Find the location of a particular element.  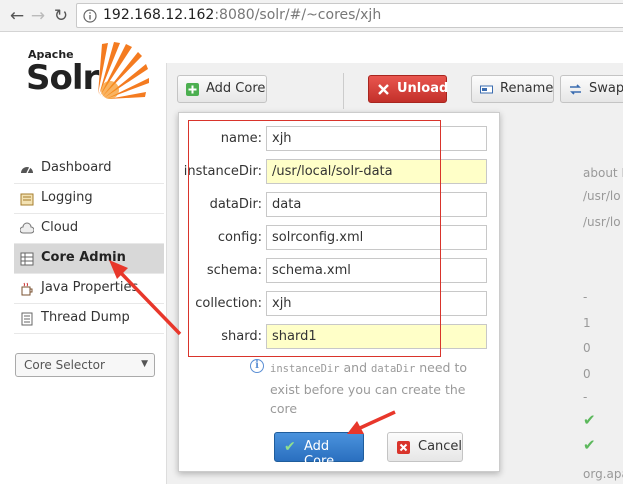

core-selector-dropdown: Core Selector ▼ is located at coordinates (85, 365).